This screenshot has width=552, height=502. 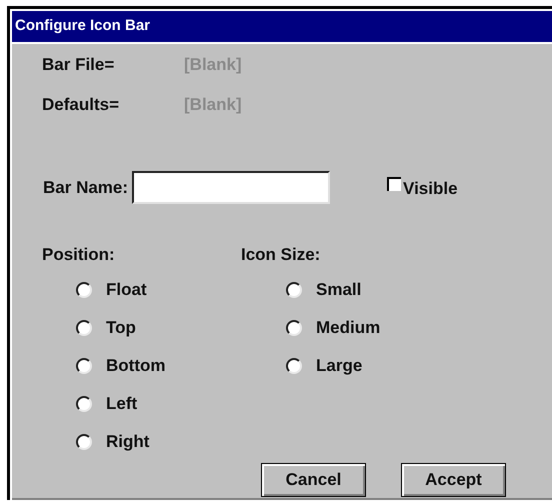 What do you see at coordinates (394, 183) in the screenshot?
I see `checkbox` at bounding box center [394, 183].